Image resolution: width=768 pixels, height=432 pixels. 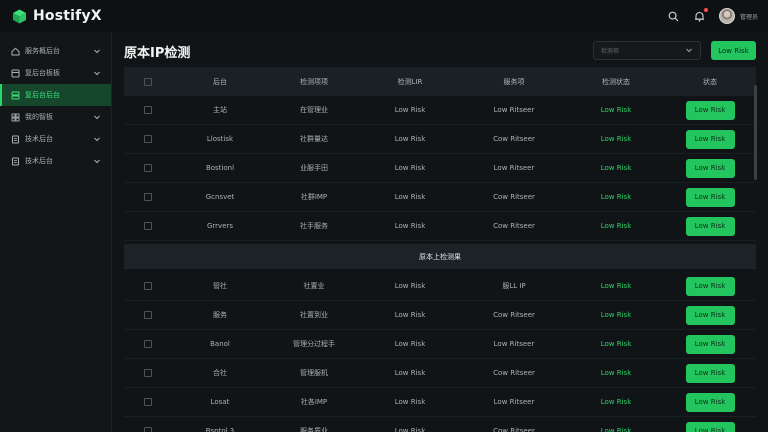 I want to click on notification-bell-icon, so click(x=700, y=15).